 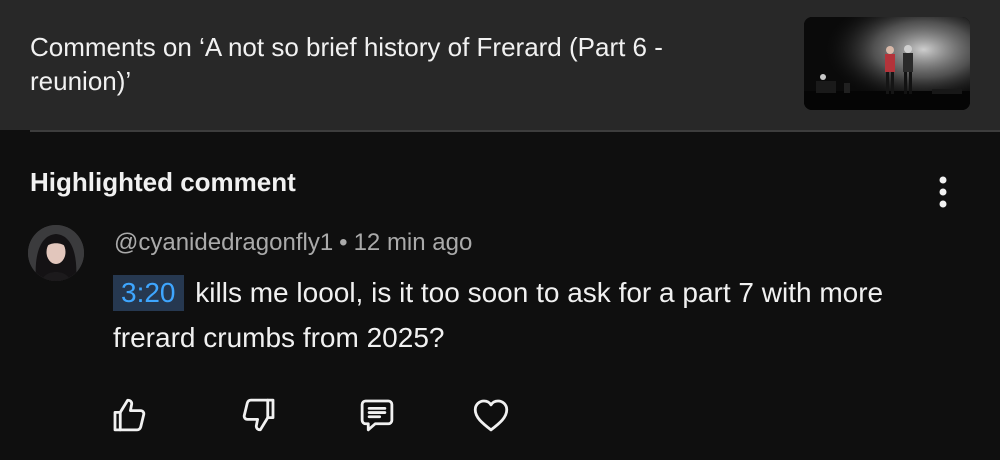 What do you see at coordinates (413, 242) in the screenshot?
I see `comment-time: 12 min ago` at bounding box center [413, 242].